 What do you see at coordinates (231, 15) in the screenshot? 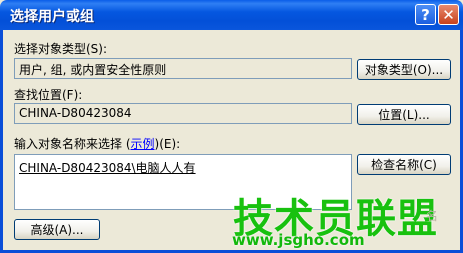
I see `title-bar: 选择用户或组 ? ✕` at bounding box center [231, 15].